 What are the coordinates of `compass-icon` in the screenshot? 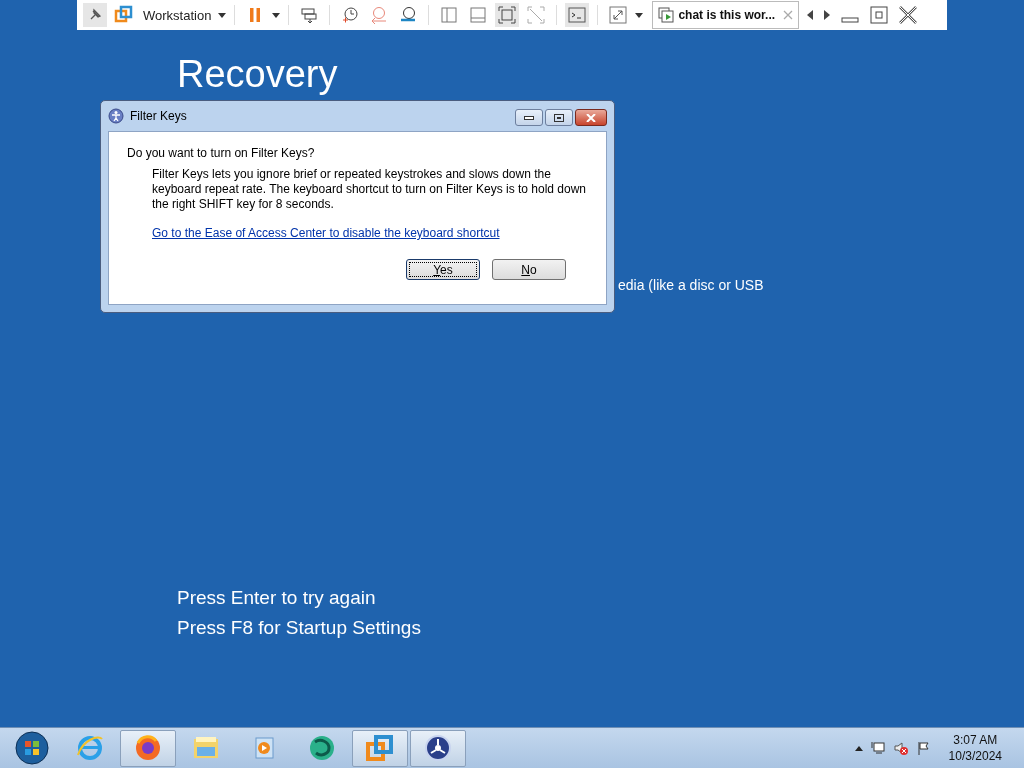 It's located at (438, 748).